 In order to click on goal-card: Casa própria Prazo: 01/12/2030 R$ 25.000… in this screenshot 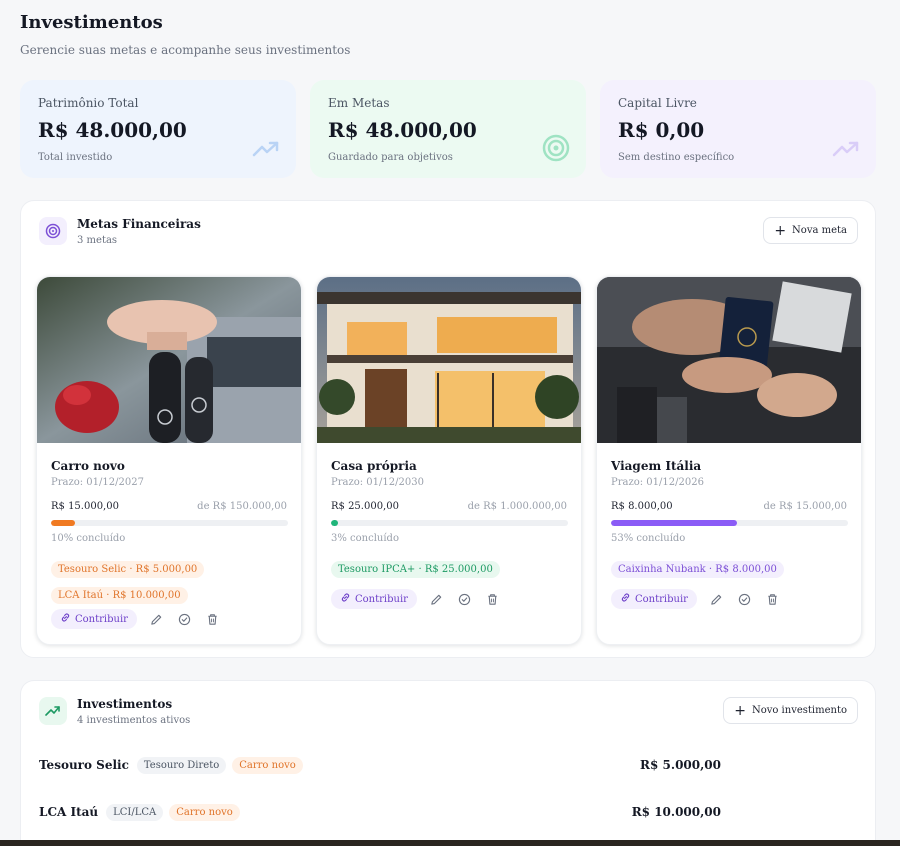, I will do `click(449, 460)`.